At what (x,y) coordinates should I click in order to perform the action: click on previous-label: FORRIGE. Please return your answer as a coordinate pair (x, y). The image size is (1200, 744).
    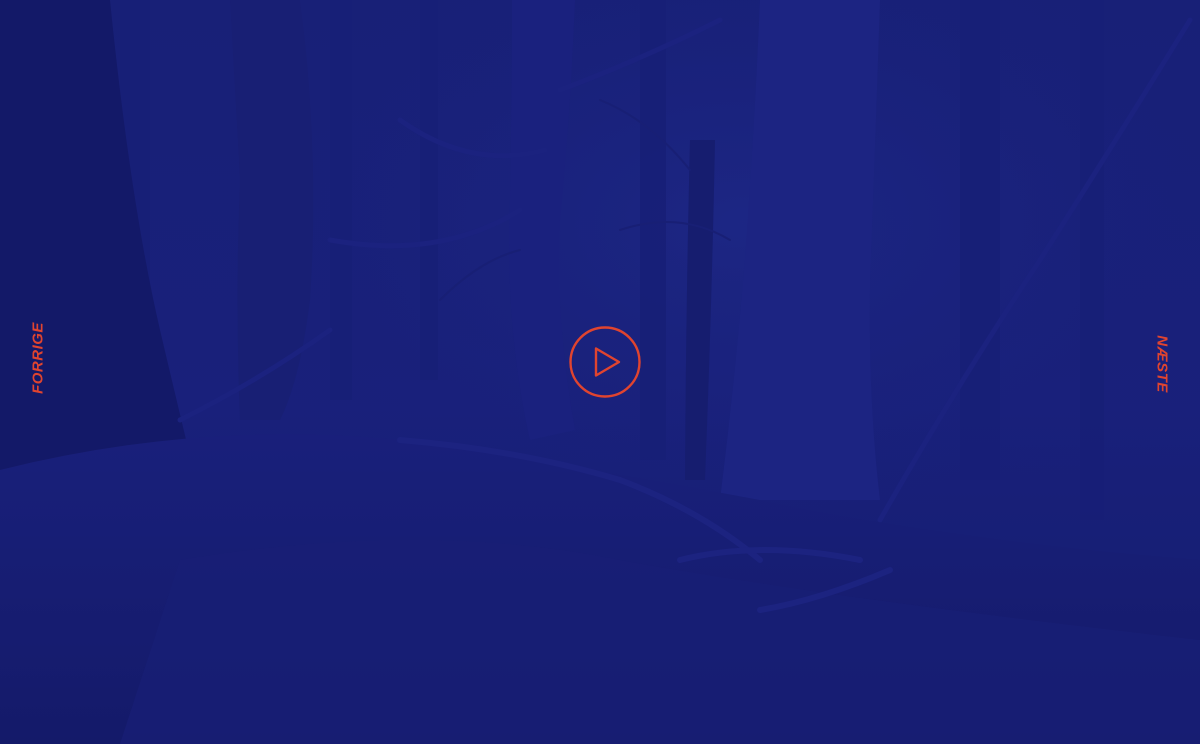
    Looking at the image, I should click on (38, 358).